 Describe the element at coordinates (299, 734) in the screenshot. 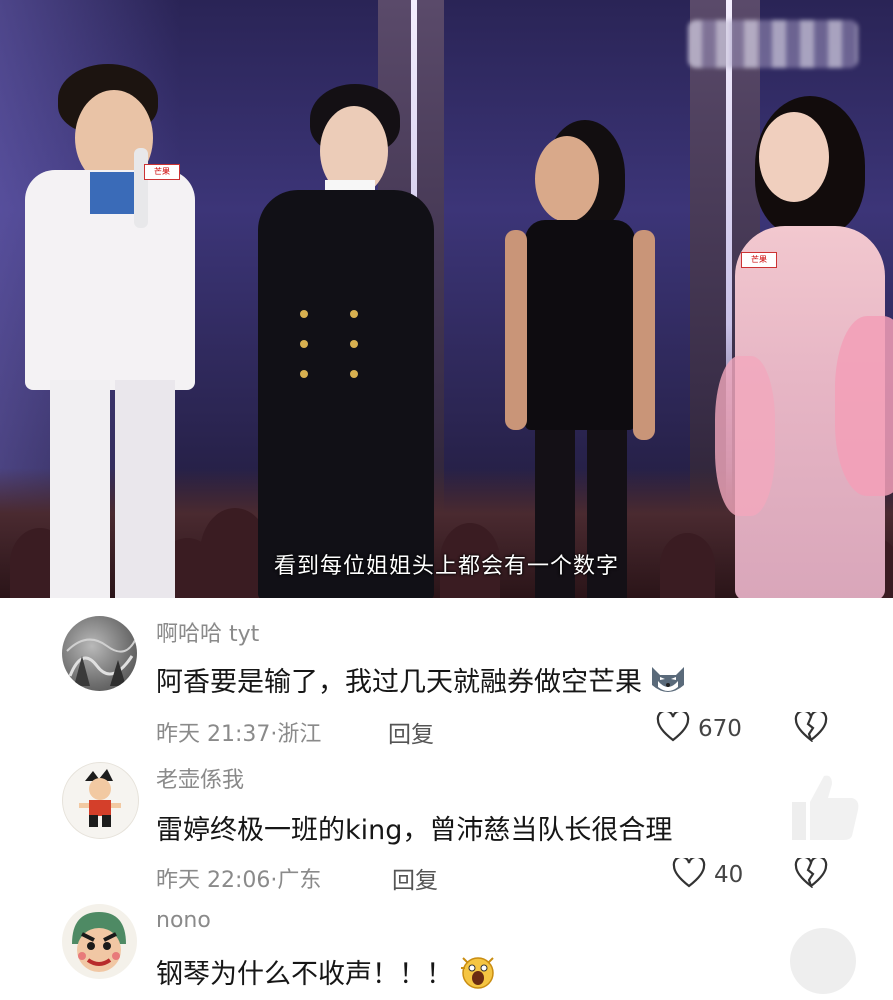

I see `comment-location: 浙江` at that location.